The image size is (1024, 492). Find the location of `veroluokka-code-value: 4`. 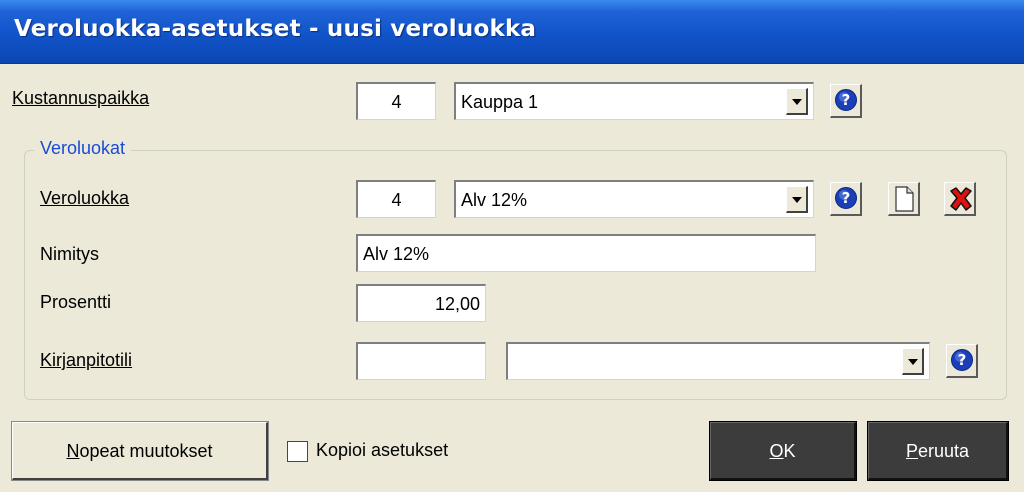

veroluokka-code-value: 4 is located at coordinates (396, 200).